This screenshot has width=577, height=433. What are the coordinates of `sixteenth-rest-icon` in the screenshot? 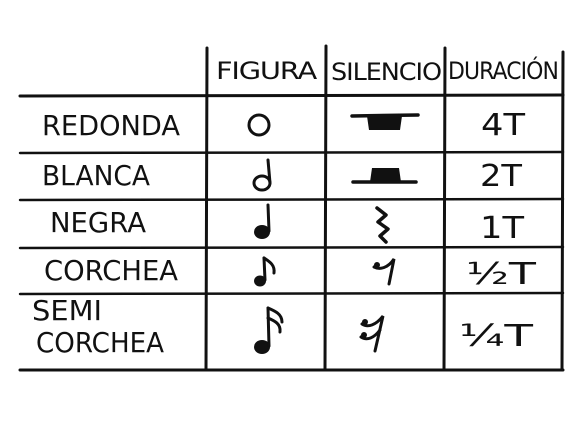 It's located at (372, 334).